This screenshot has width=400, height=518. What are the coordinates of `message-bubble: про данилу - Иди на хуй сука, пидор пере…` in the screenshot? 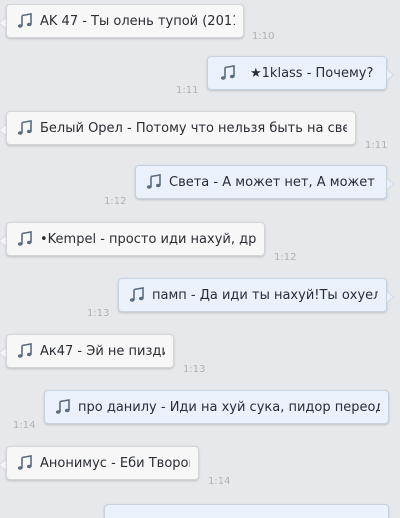 It's located at (216, 407).